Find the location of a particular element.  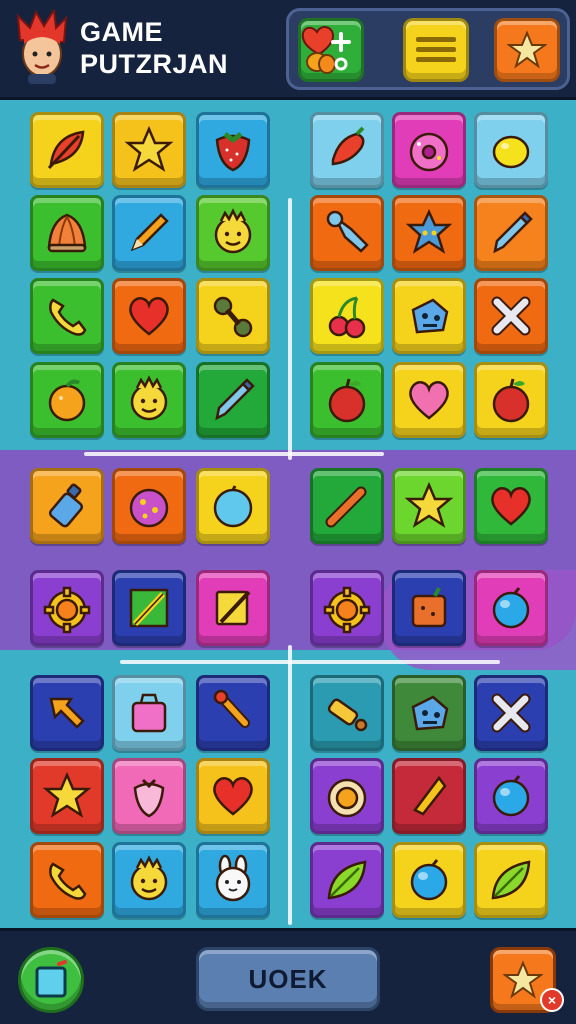

menu-button is located at coordinates (436, 50).